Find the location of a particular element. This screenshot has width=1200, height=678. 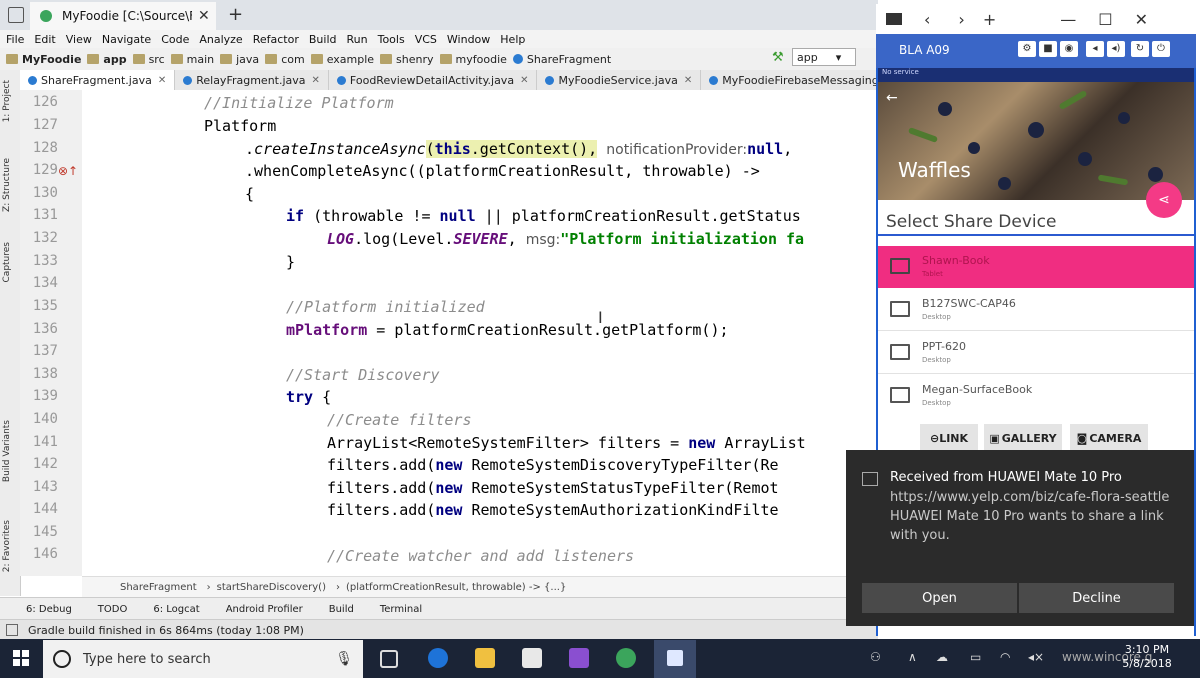

crumb-method: startShareDiscovery() is located at coordinates (271, 587).